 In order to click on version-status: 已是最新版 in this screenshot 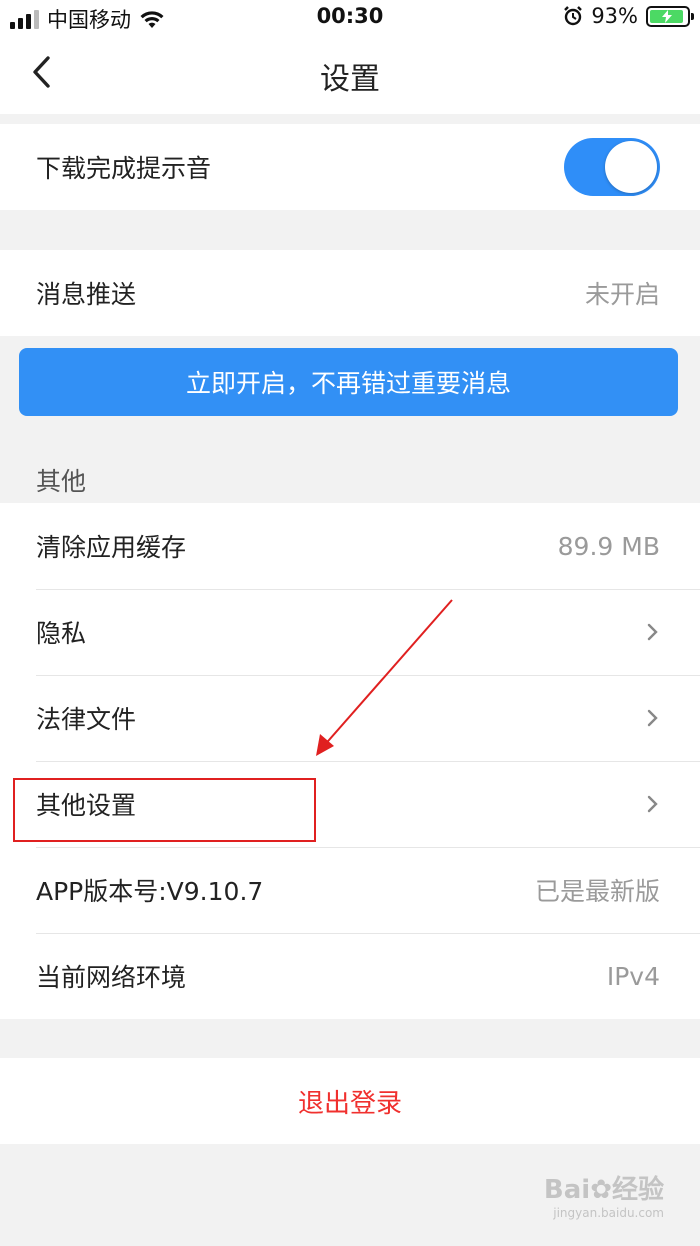, I will do `click(597, 891)`.